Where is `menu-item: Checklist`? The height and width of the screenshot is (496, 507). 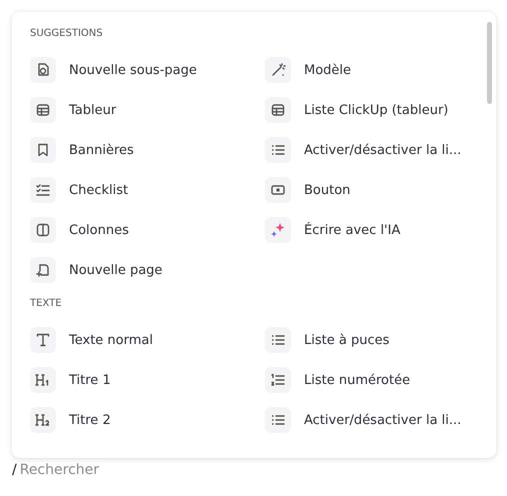 menu-item: Checklist is located at coordinates (98, 190).